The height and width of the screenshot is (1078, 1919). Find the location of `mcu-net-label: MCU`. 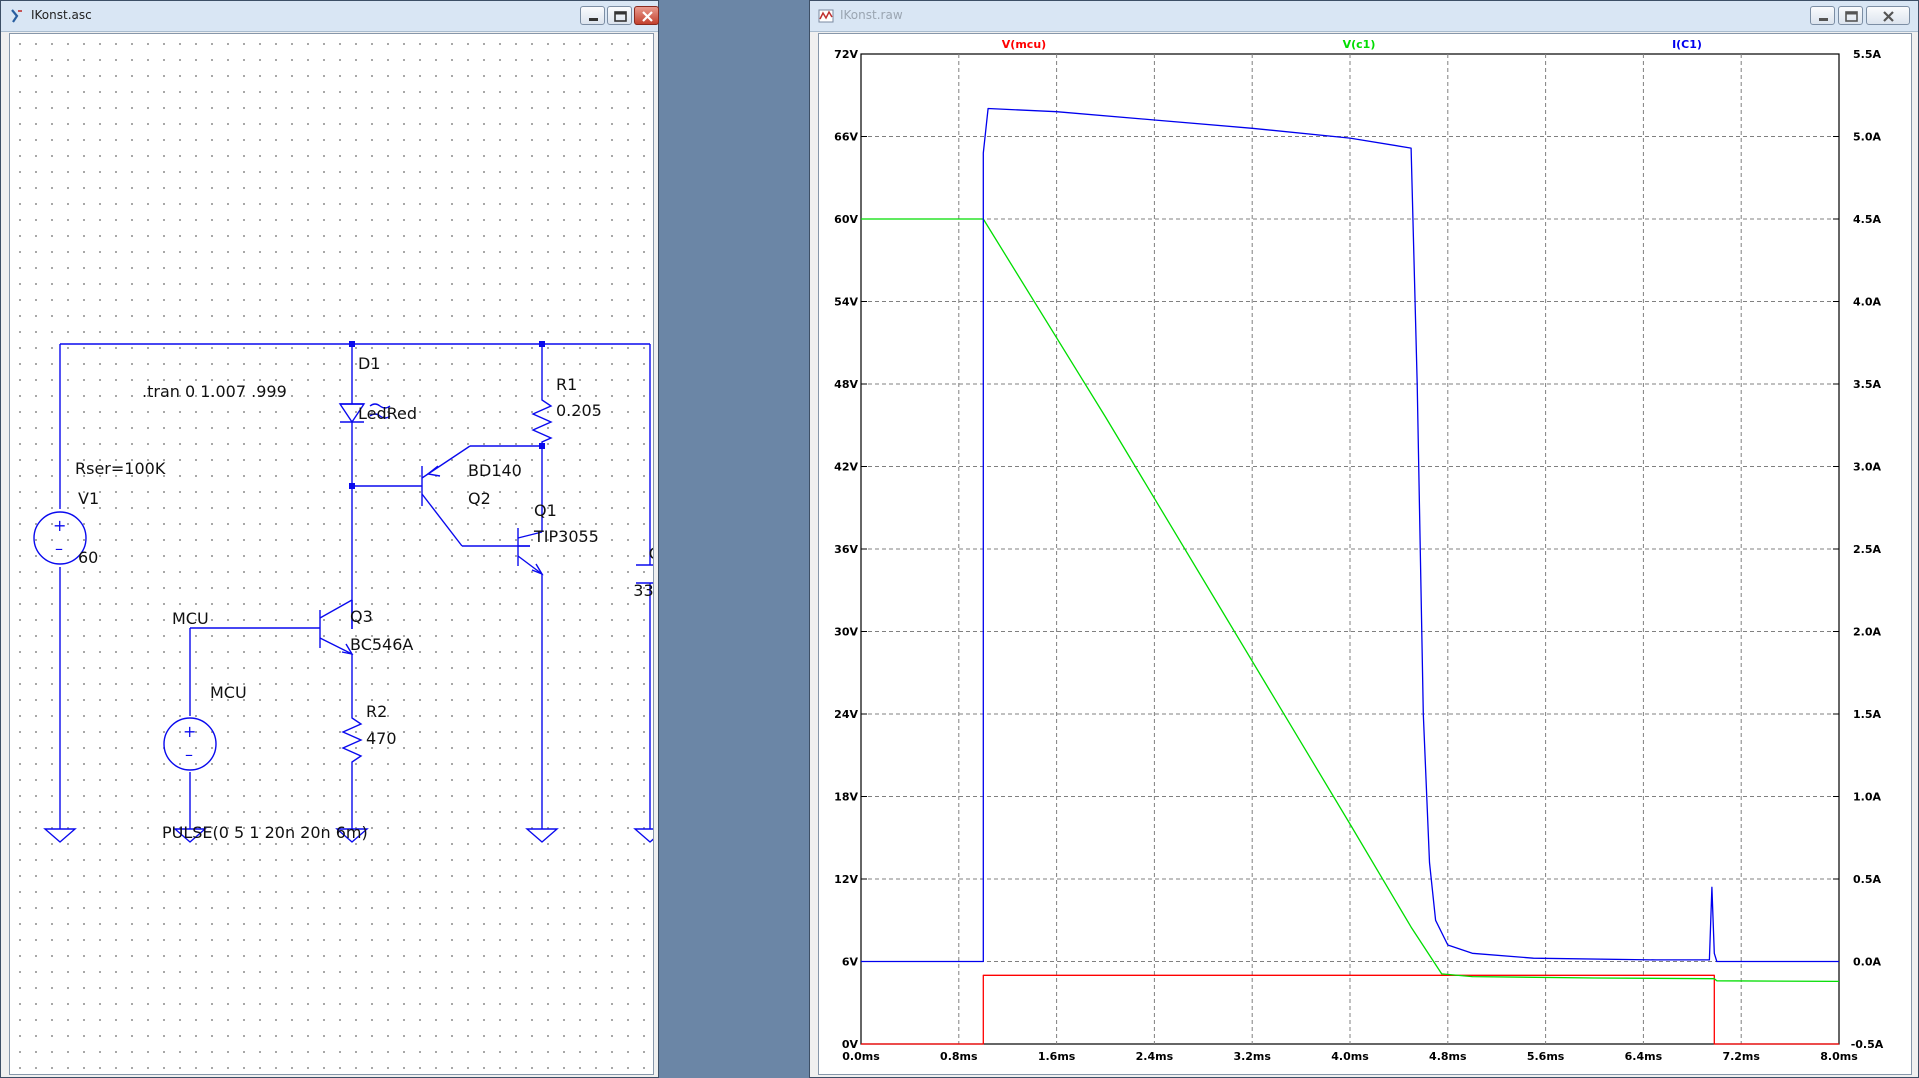

mcu-net-label: MCU is located at coordinates (190, 618).